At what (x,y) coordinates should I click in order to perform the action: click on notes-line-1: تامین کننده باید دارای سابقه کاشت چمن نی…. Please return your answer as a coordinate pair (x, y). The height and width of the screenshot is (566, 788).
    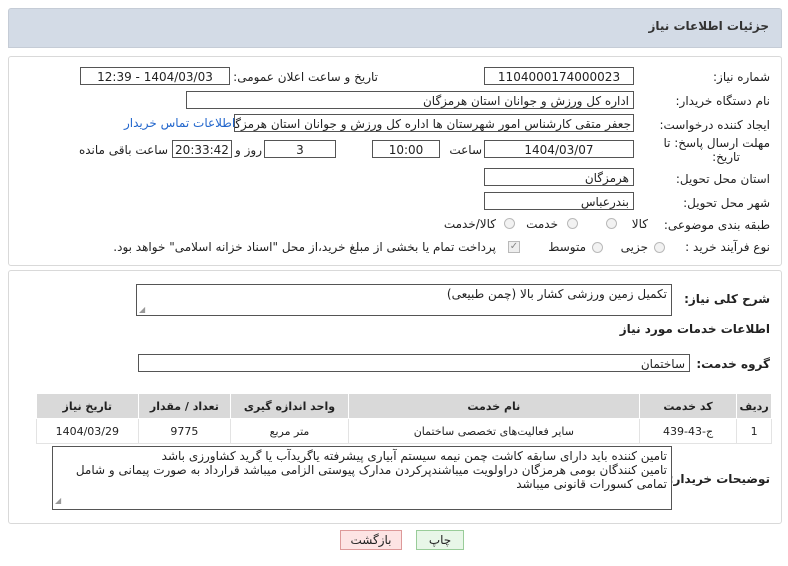
    Looking at the image, I should click on (414, 456).